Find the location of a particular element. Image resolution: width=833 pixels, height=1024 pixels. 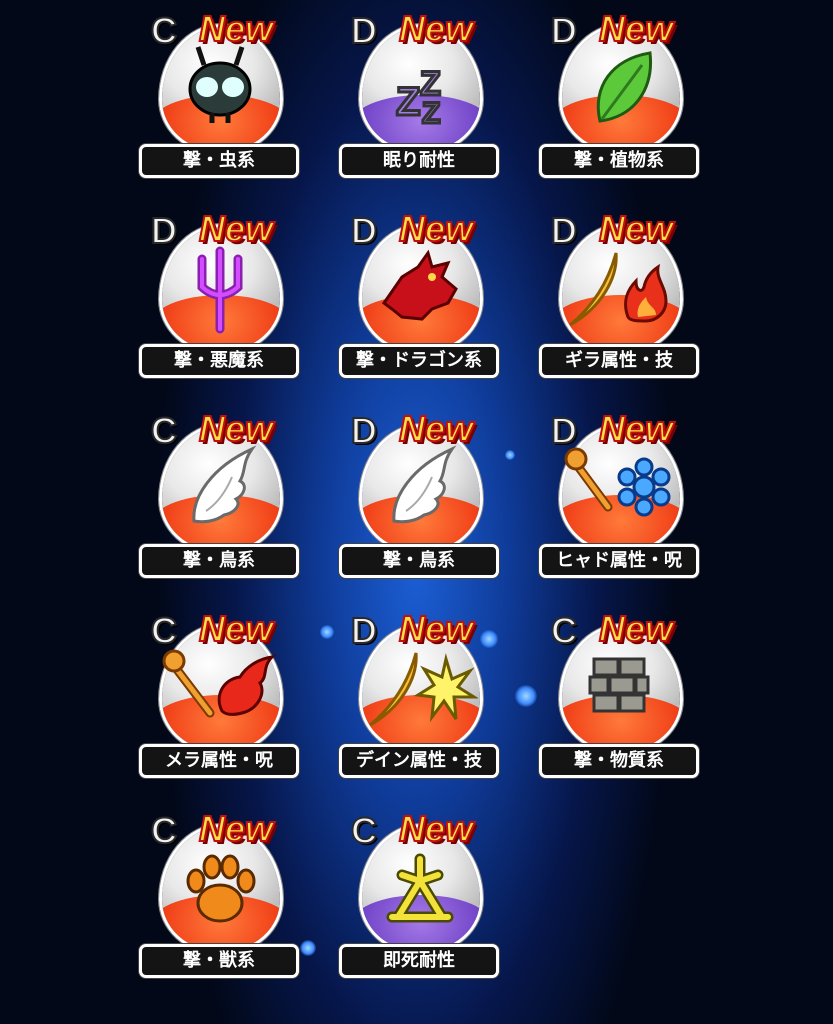

skill-card: C New 撃・獣系 is located at coordinates (218, 892).